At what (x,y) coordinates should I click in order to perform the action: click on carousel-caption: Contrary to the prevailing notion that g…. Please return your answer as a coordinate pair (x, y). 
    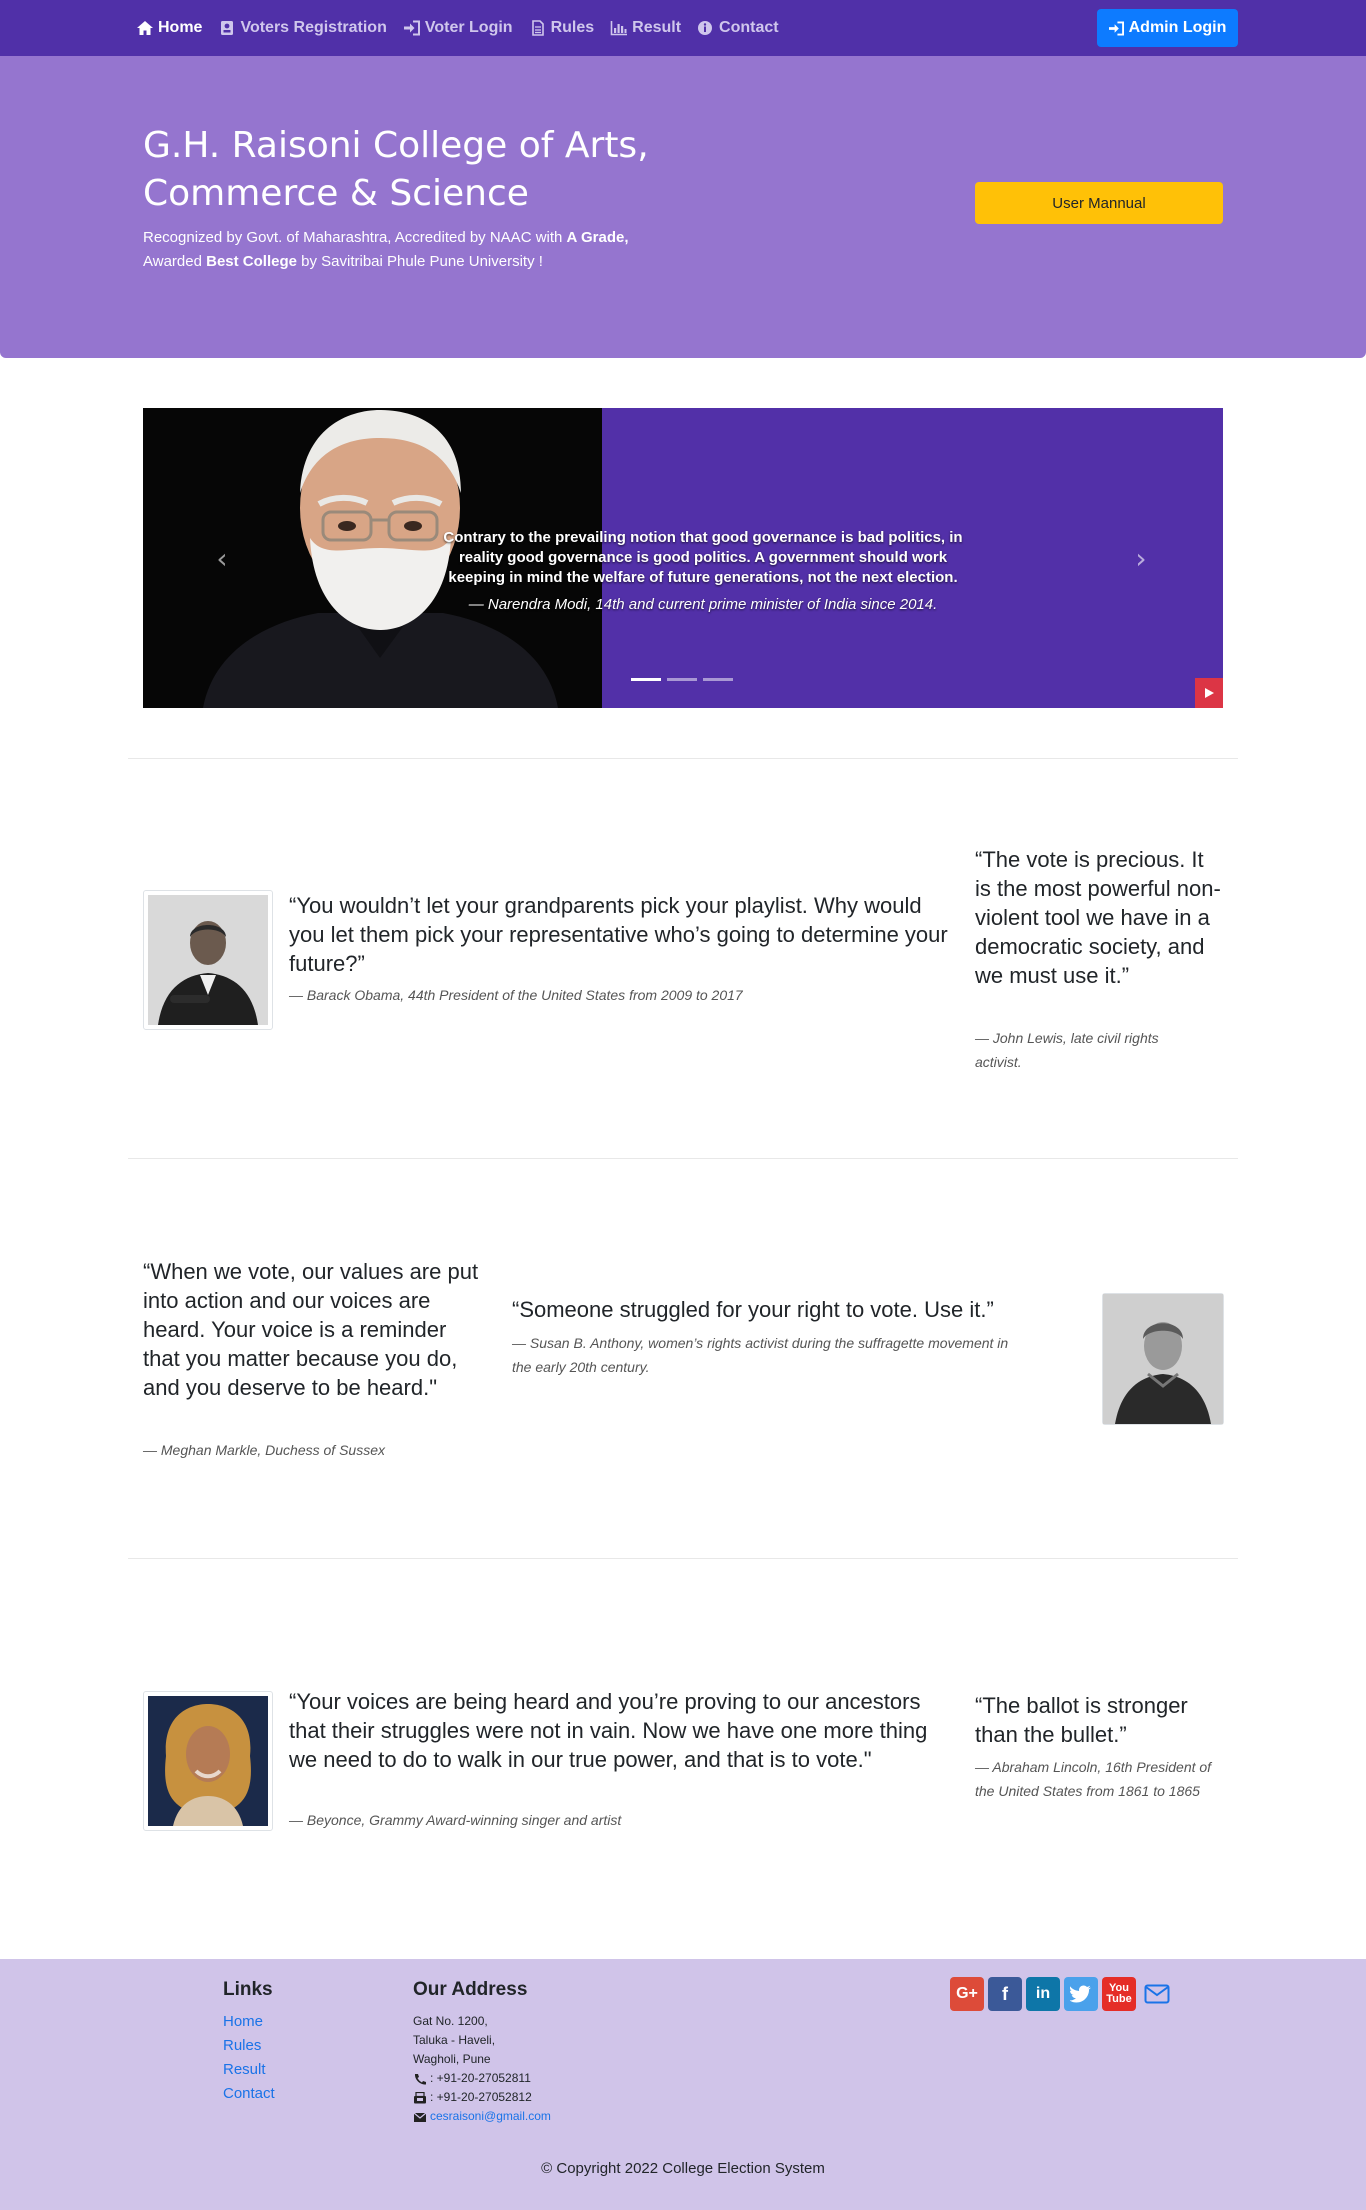
    Looking at the image, I should click on (703, 572).